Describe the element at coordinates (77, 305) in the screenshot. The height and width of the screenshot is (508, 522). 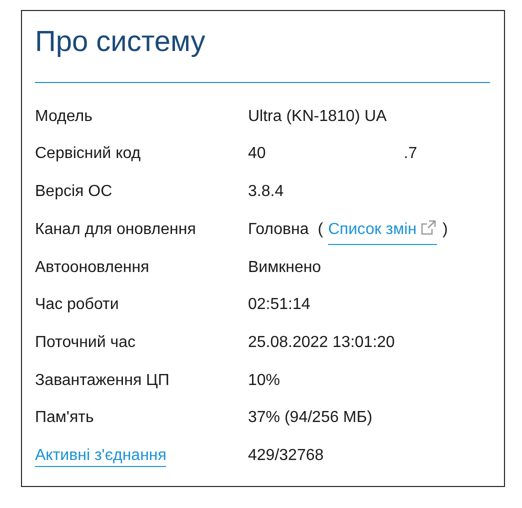
I see `field-label: Час роботи` at that location.